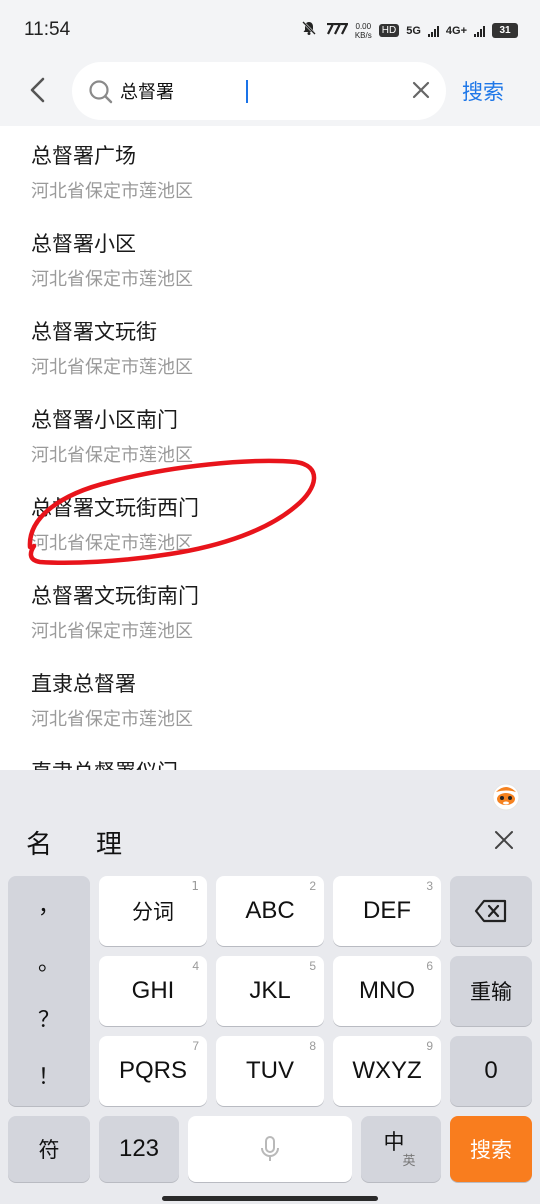 This screenshot has height=1204, width=540. What do you see at coordinates (491, 1149) in the screenshot?
I see `keyboard-search-key: 搜索` at bounding box center [491, 1149].